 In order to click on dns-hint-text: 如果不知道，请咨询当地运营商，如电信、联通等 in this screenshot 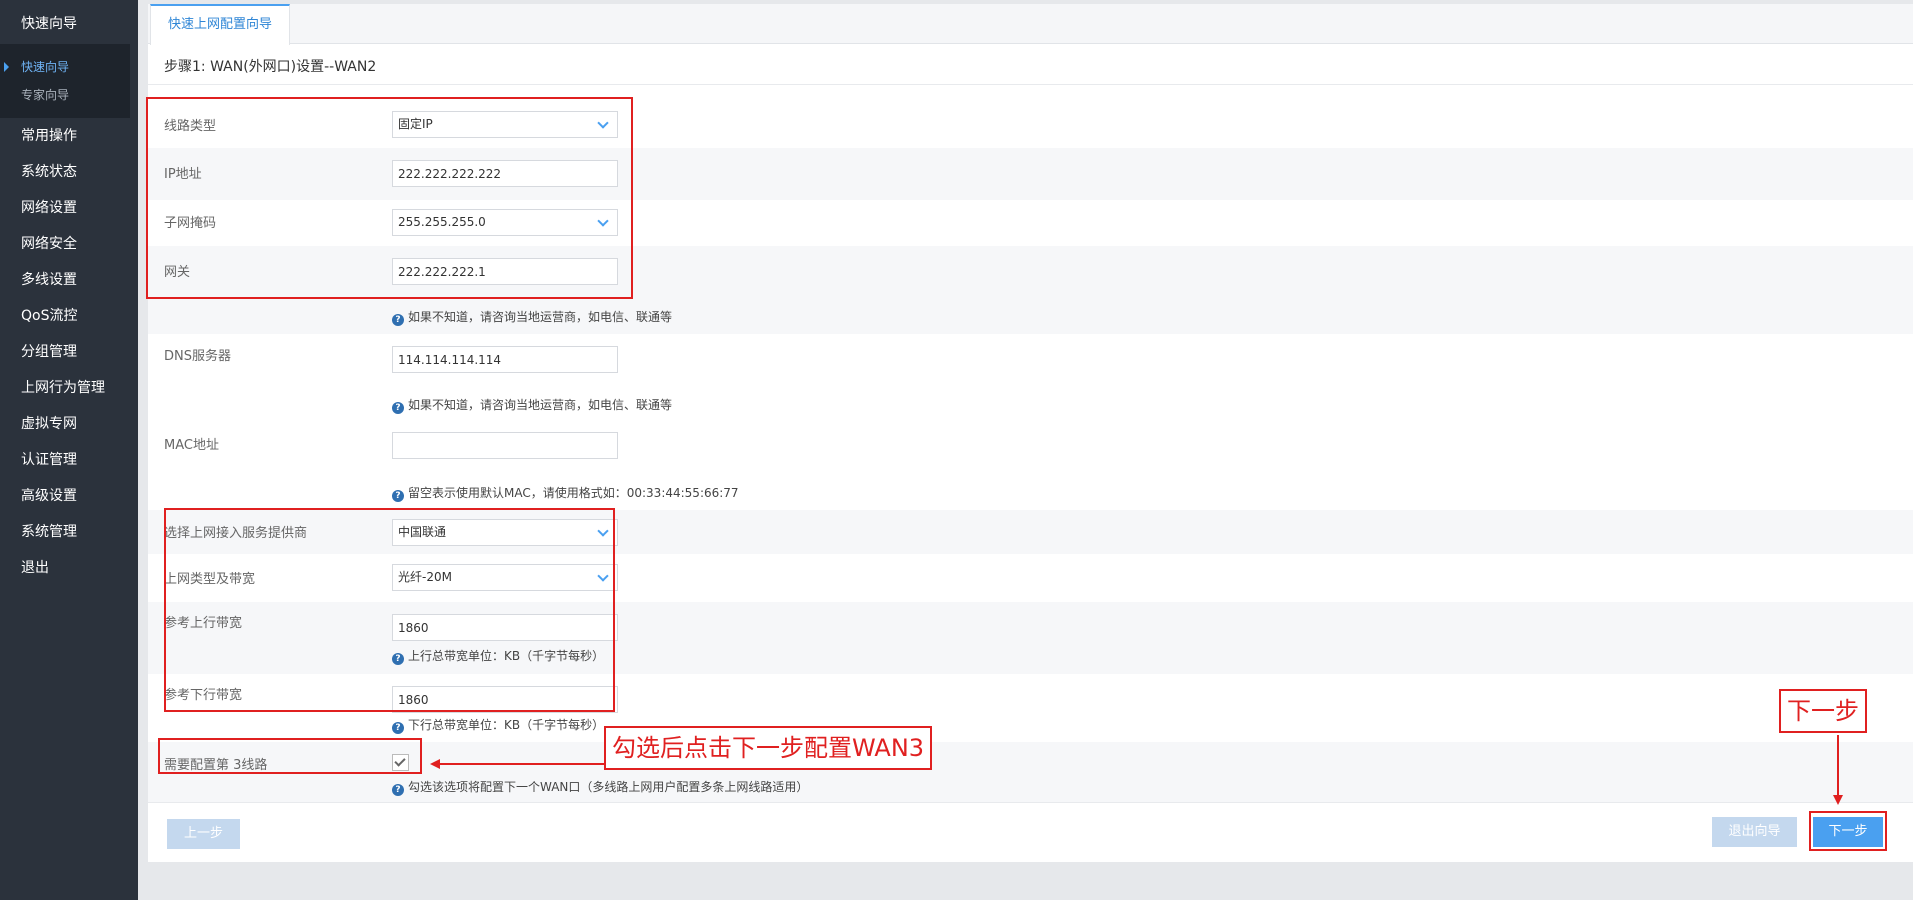, I will do `click(540, 405)`.